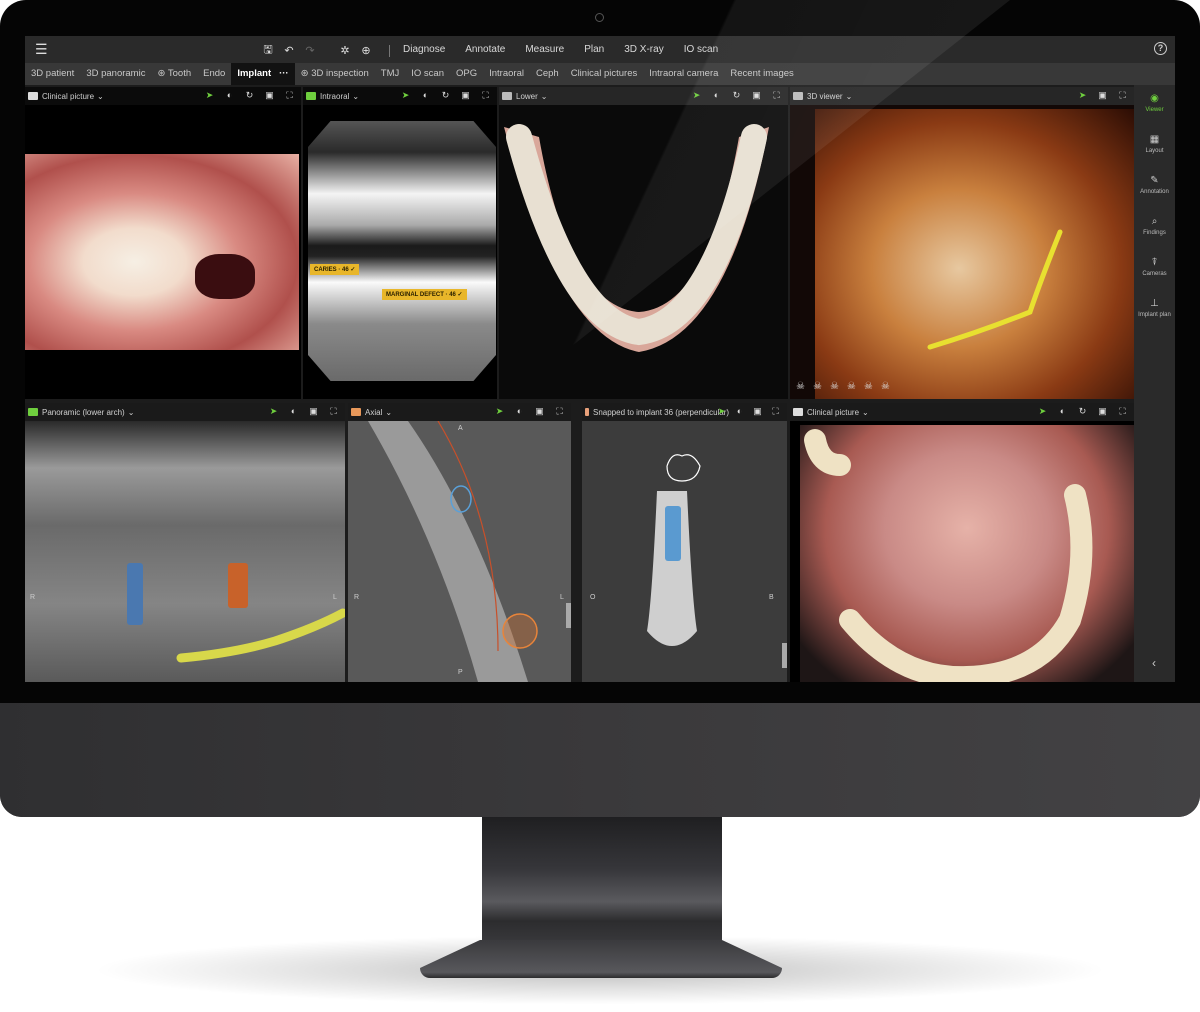  Describe the element at coordinates (825, 96) in the screenshot. I see `viewport-title: 3D viewer` at that location.